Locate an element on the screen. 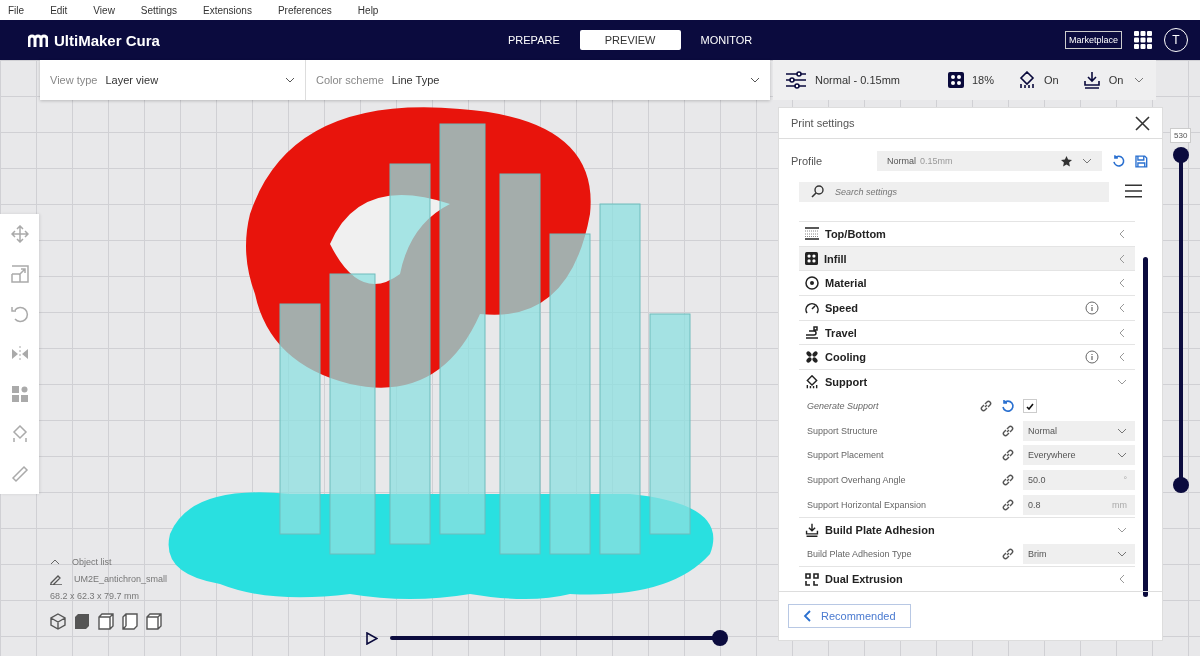  app-title: UltiMaker Cura is located at coordinates (107, 40).